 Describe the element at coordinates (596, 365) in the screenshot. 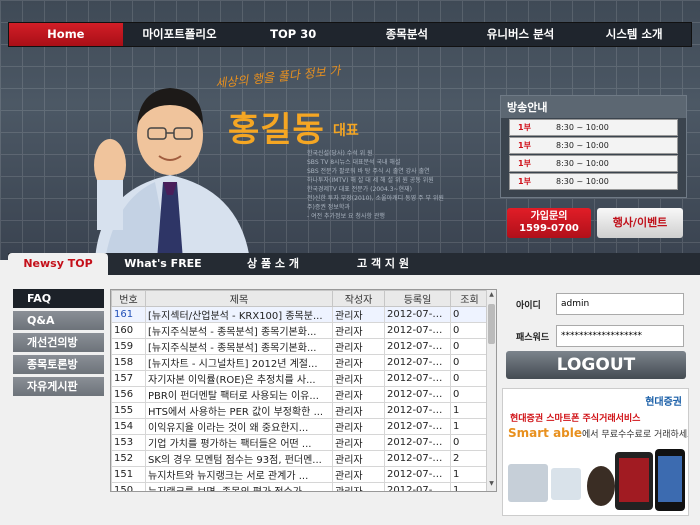

I see `logout-button: LOGOUT` at that location.